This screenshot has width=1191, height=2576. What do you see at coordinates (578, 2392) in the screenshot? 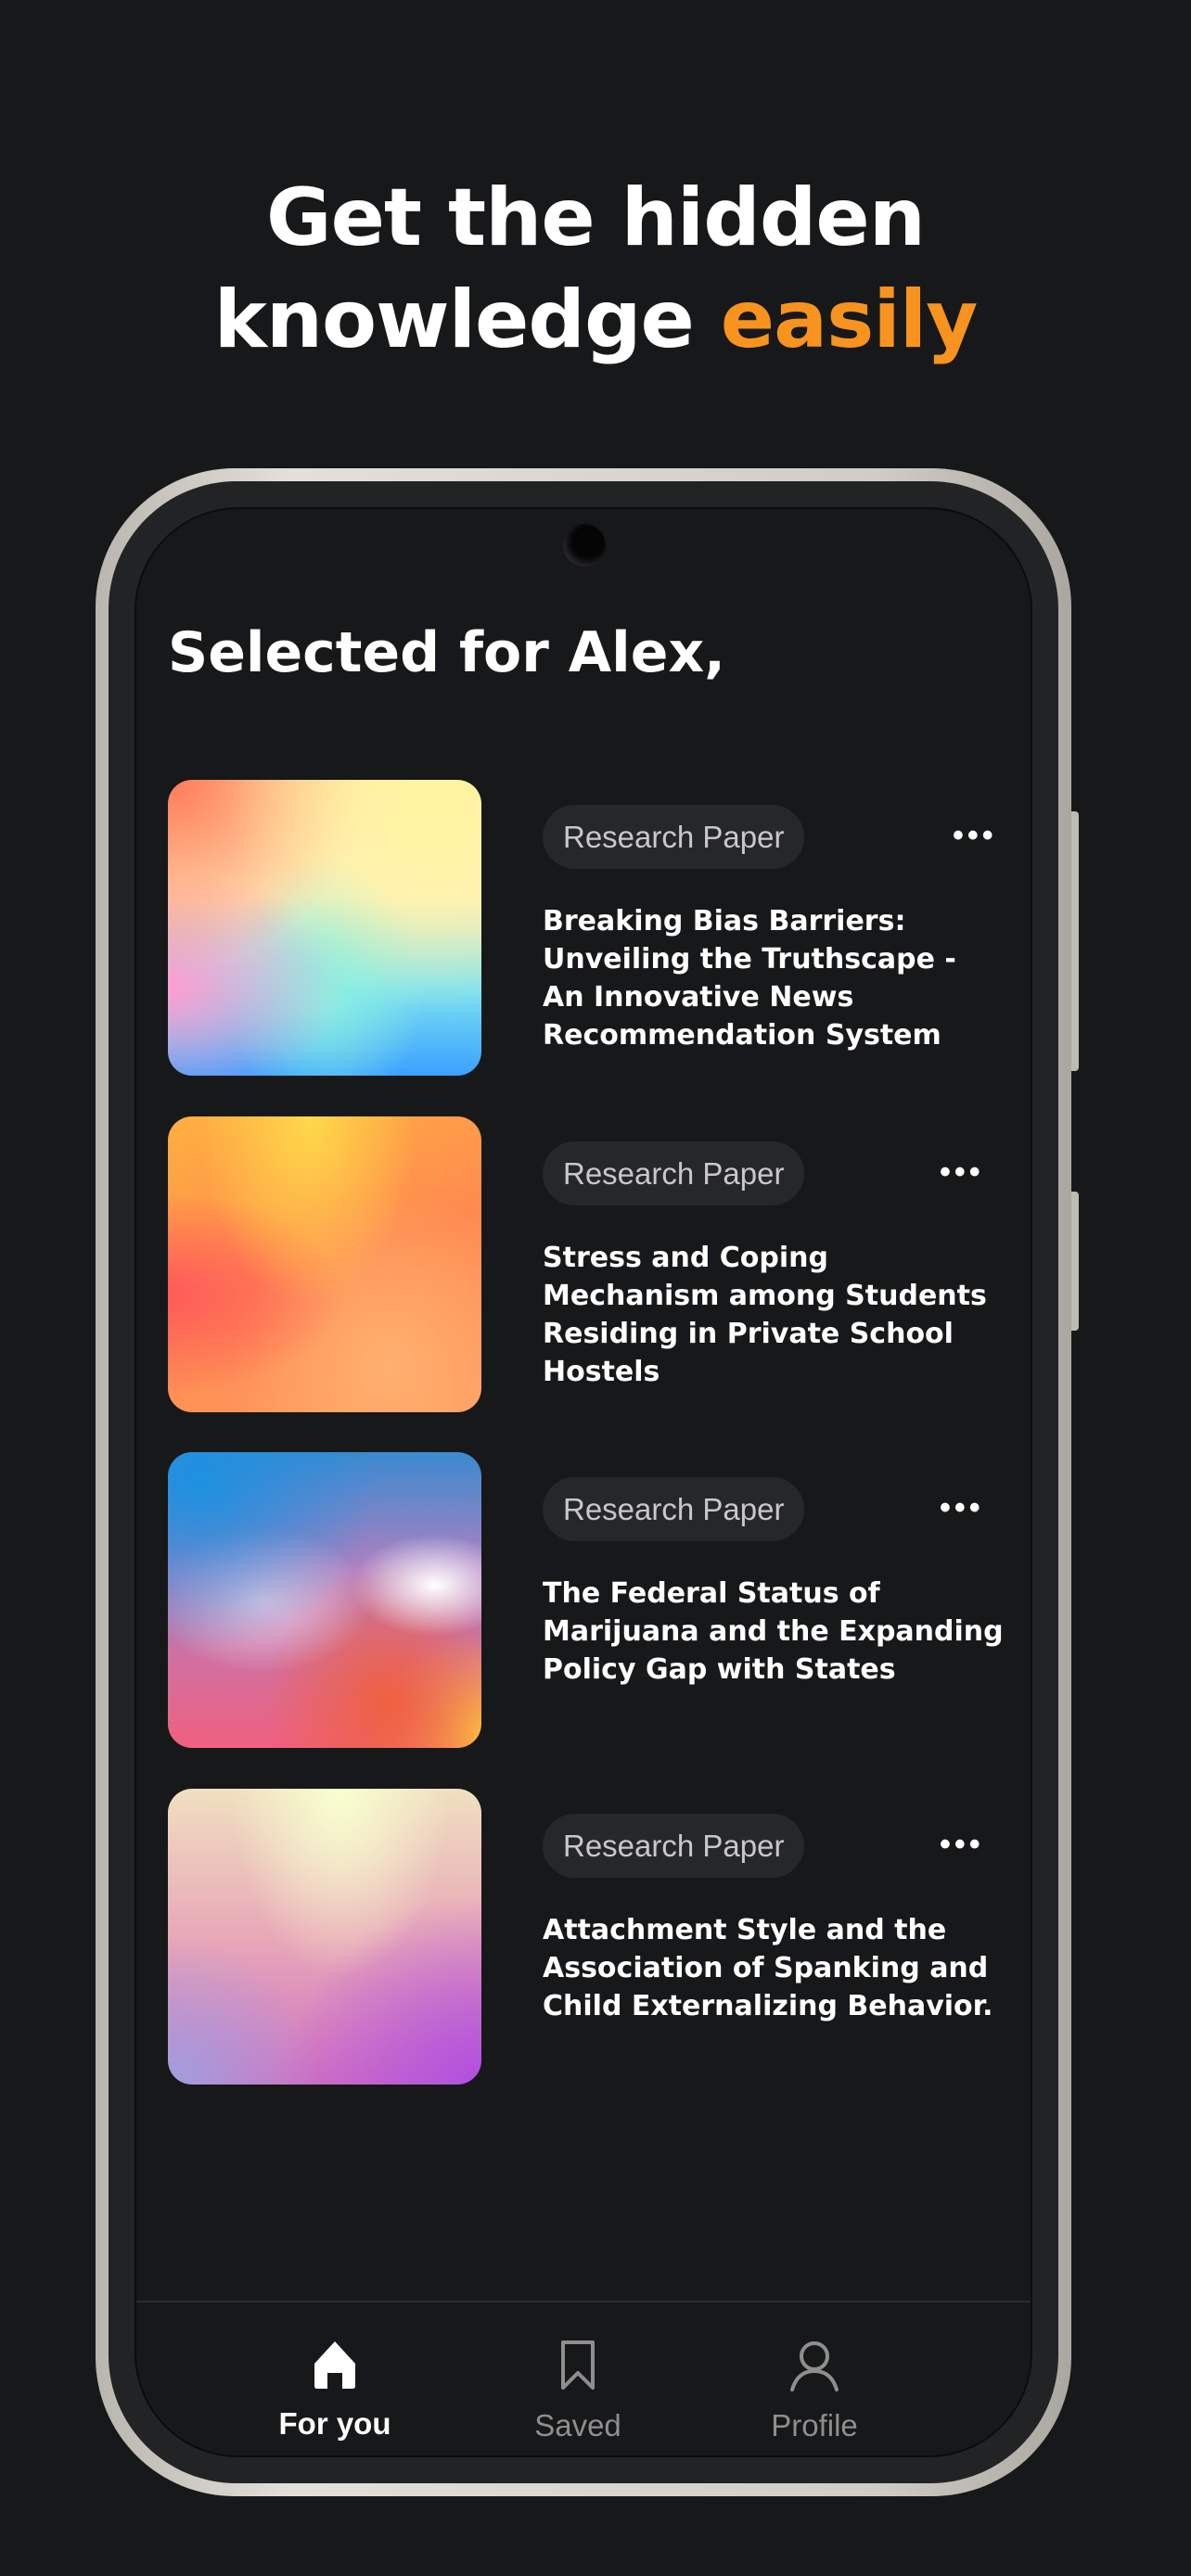
I see `nav-saved: Saved` at bounding box center [578, 2392].